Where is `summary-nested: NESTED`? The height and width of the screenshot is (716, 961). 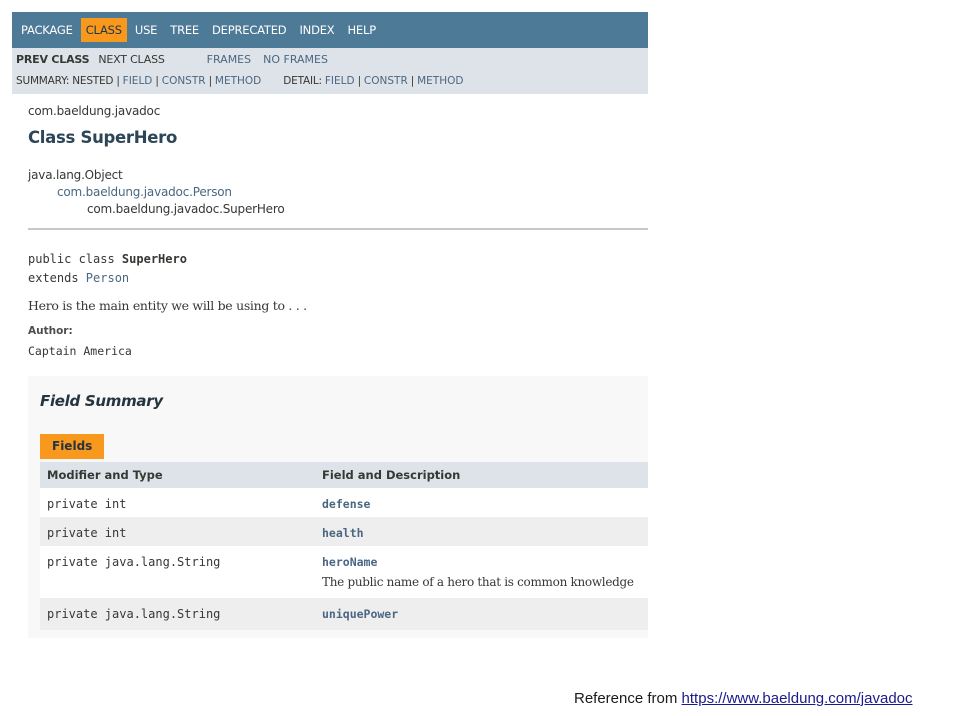 summary-nested: NESTED is located at coordinates (93, 81).